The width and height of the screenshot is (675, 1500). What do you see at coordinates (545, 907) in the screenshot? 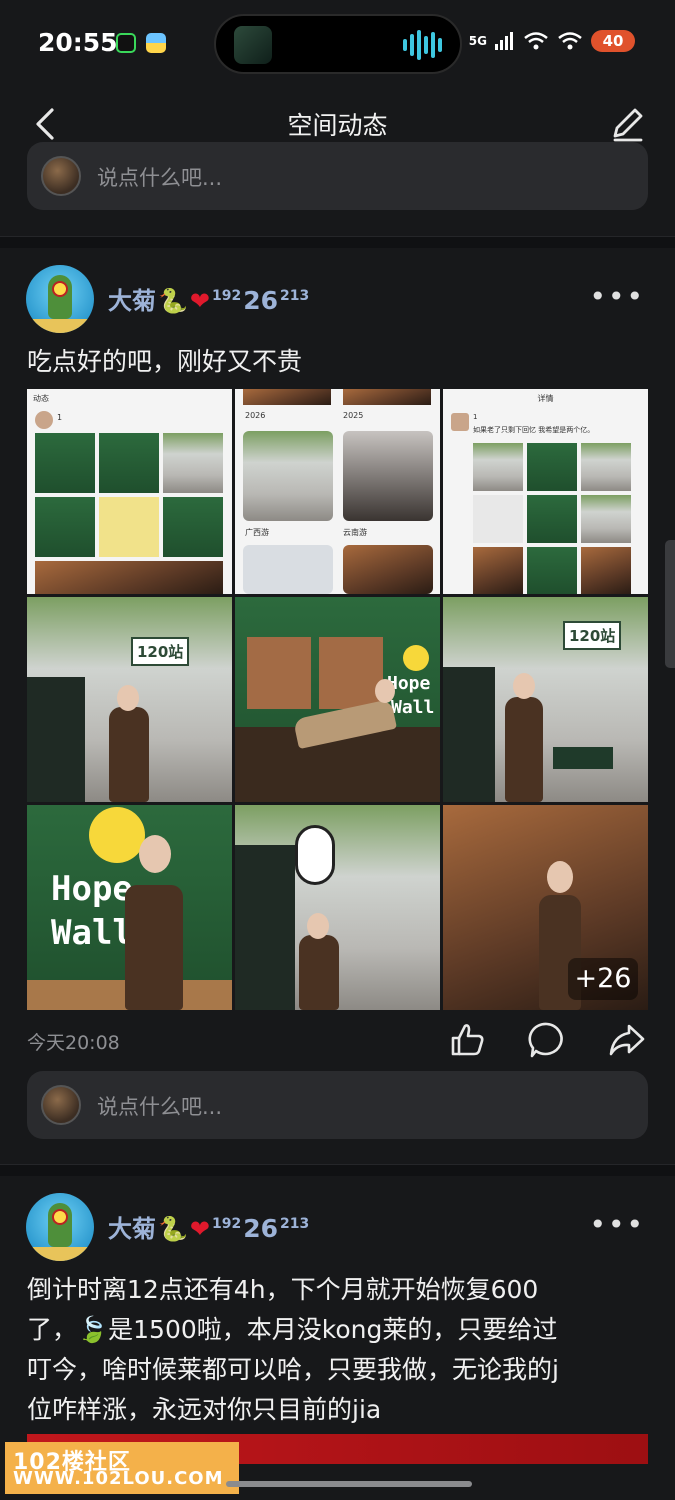
I see `photo-thumb: +26` at bounding box center [545, 907].